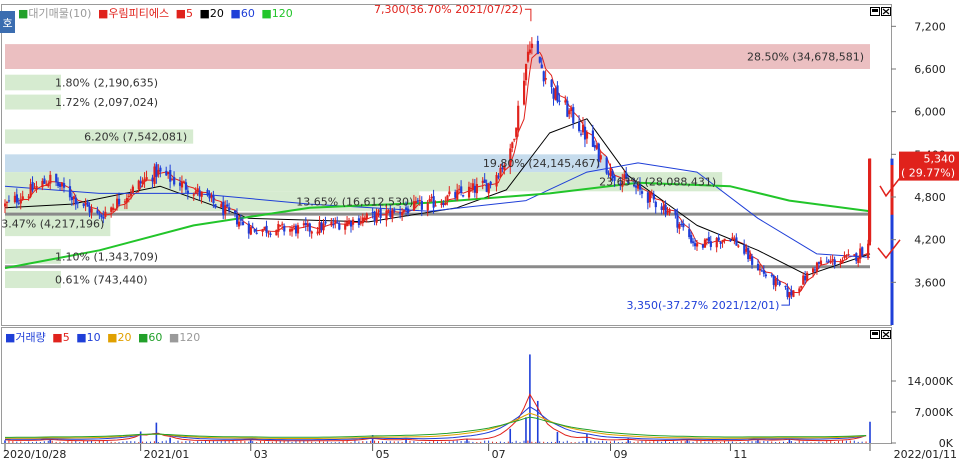  What do you see at coordinates (66, 337) in the screenshot?
I see `legend-item-vma5: 5` at bounding box center [66, 337].